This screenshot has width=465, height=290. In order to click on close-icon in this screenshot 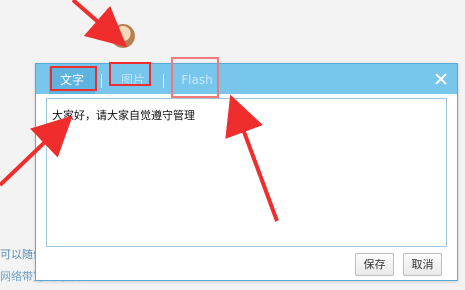, I will do `click(441, 79)`.